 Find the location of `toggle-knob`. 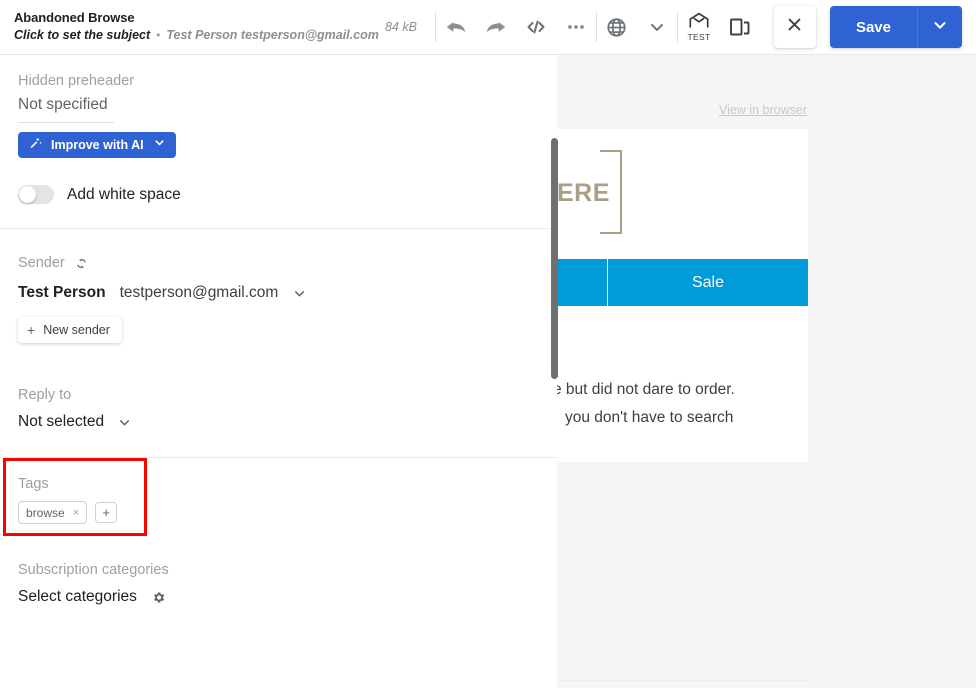

toggle-knob is located at coordinates (27, 194).